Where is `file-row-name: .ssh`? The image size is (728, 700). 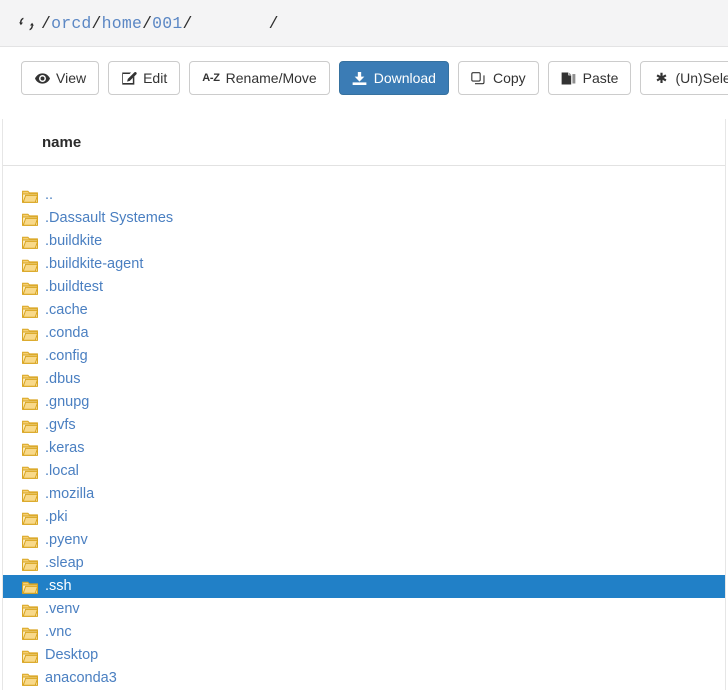
file-row-name: .ssh is located at coordinates (58, 586).